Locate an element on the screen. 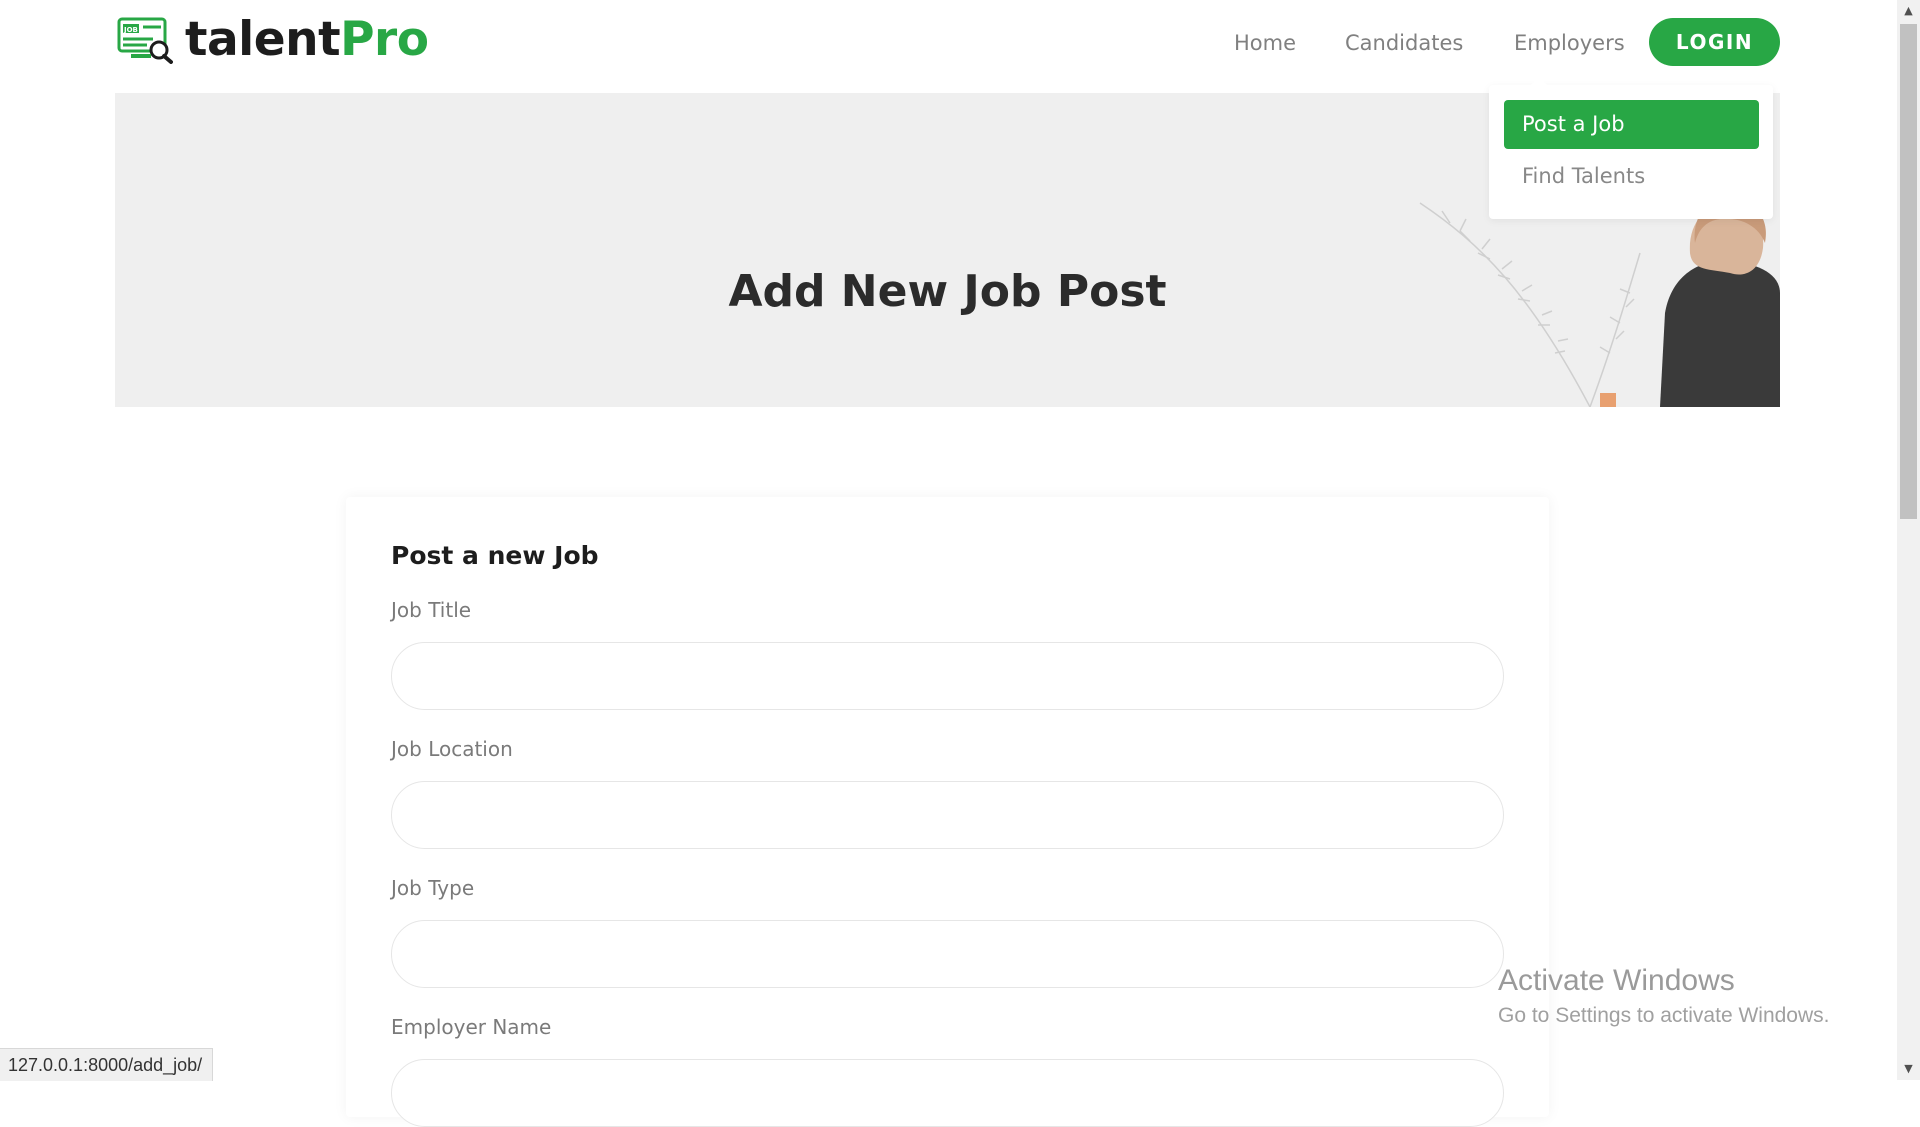 The image size is (1920, 1127). logo-icon-text: JOB is located at coordinates (130, 30).